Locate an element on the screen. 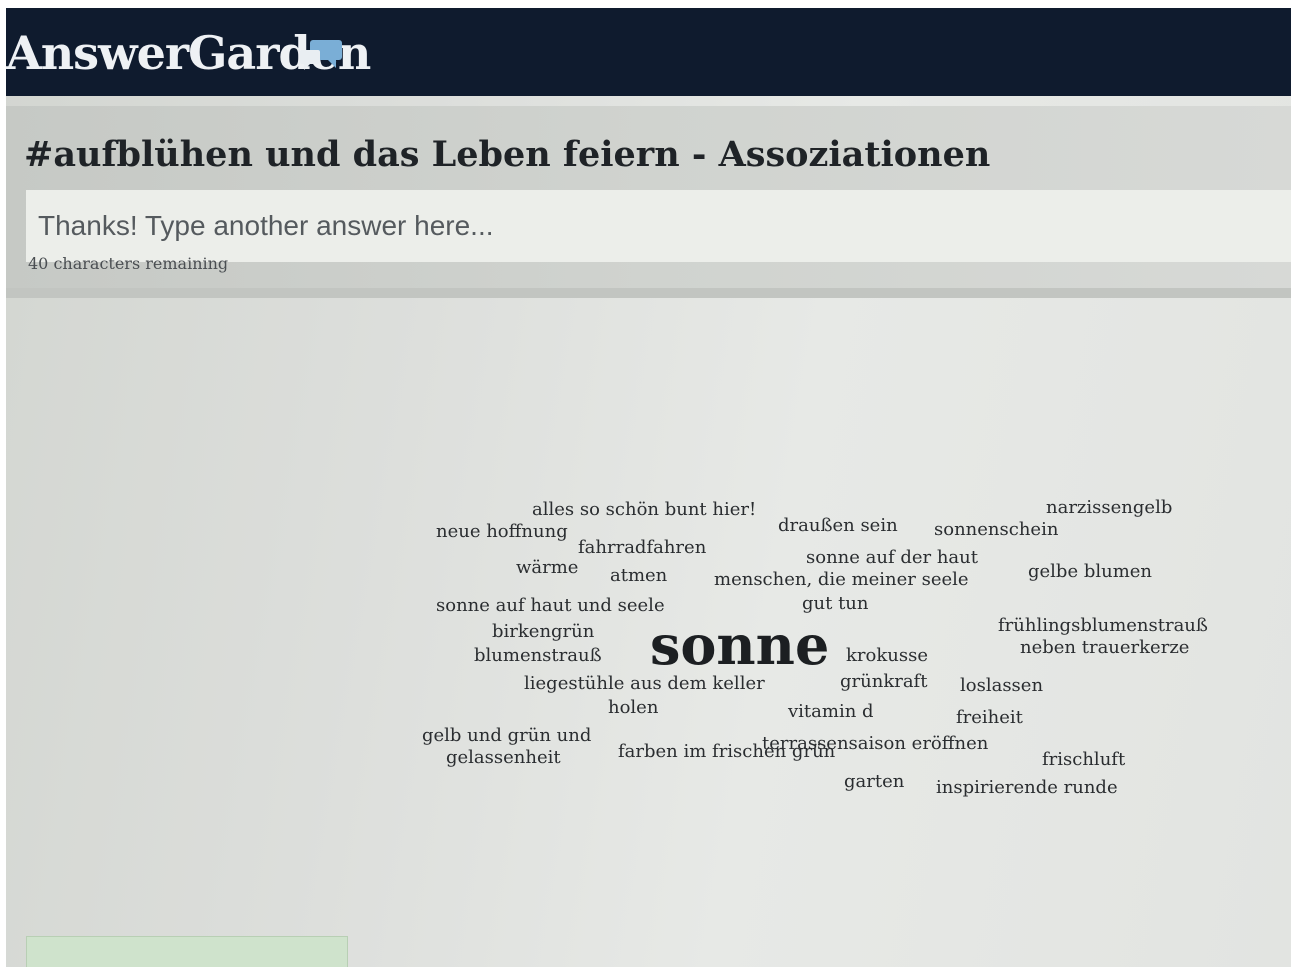  word-cloud-item: alles so schön bunt hier! is located at coordinates (644, 510).